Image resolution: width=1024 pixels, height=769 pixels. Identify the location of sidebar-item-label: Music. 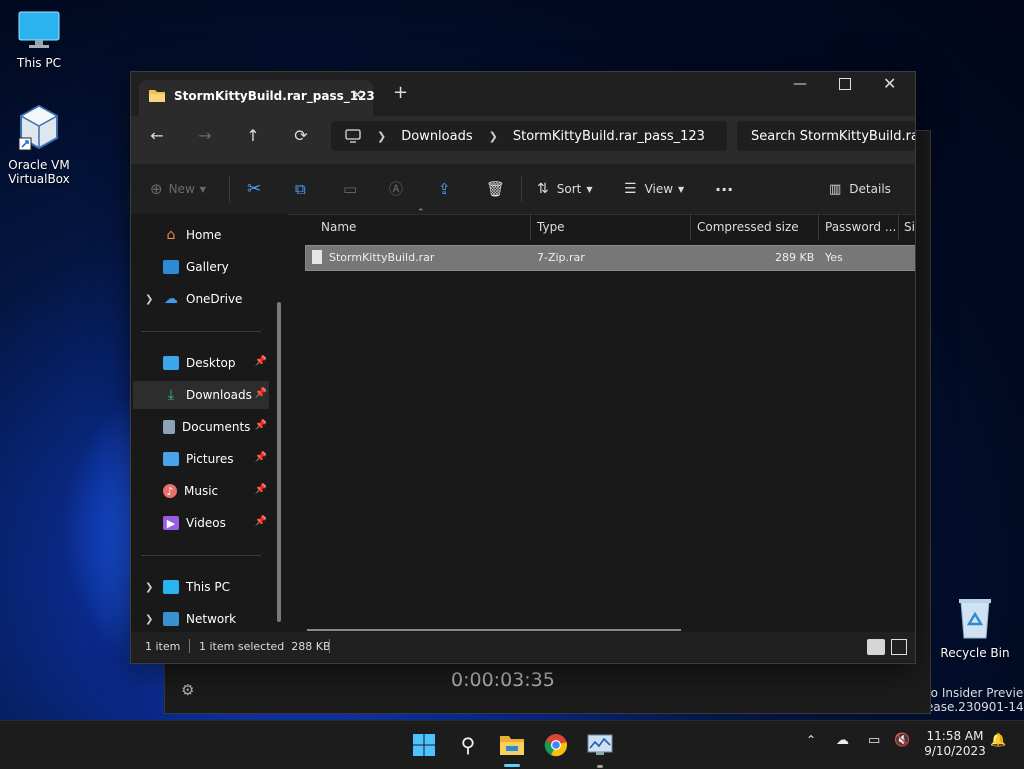
(201, 491).